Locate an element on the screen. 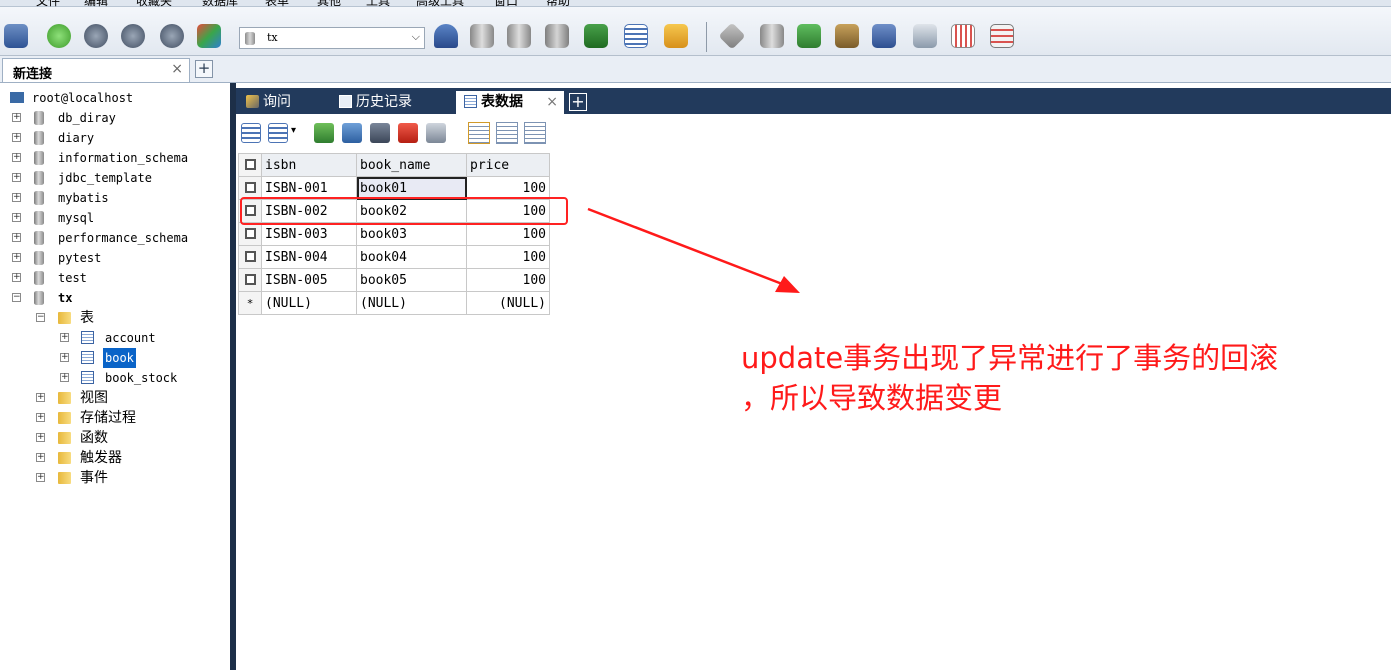 The width and height of the screenshot is (1391, 670). annotation-text: ，所以导致数据变更 is located at coordinates (872, 398).